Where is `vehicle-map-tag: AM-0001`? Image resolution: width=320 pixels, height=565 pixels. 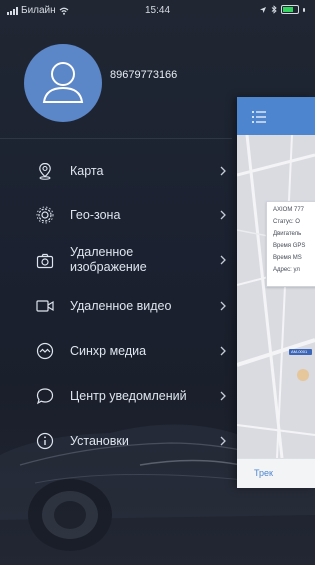
vehicle-map-tag: AM-0001 is located at coordinates (300, 352).